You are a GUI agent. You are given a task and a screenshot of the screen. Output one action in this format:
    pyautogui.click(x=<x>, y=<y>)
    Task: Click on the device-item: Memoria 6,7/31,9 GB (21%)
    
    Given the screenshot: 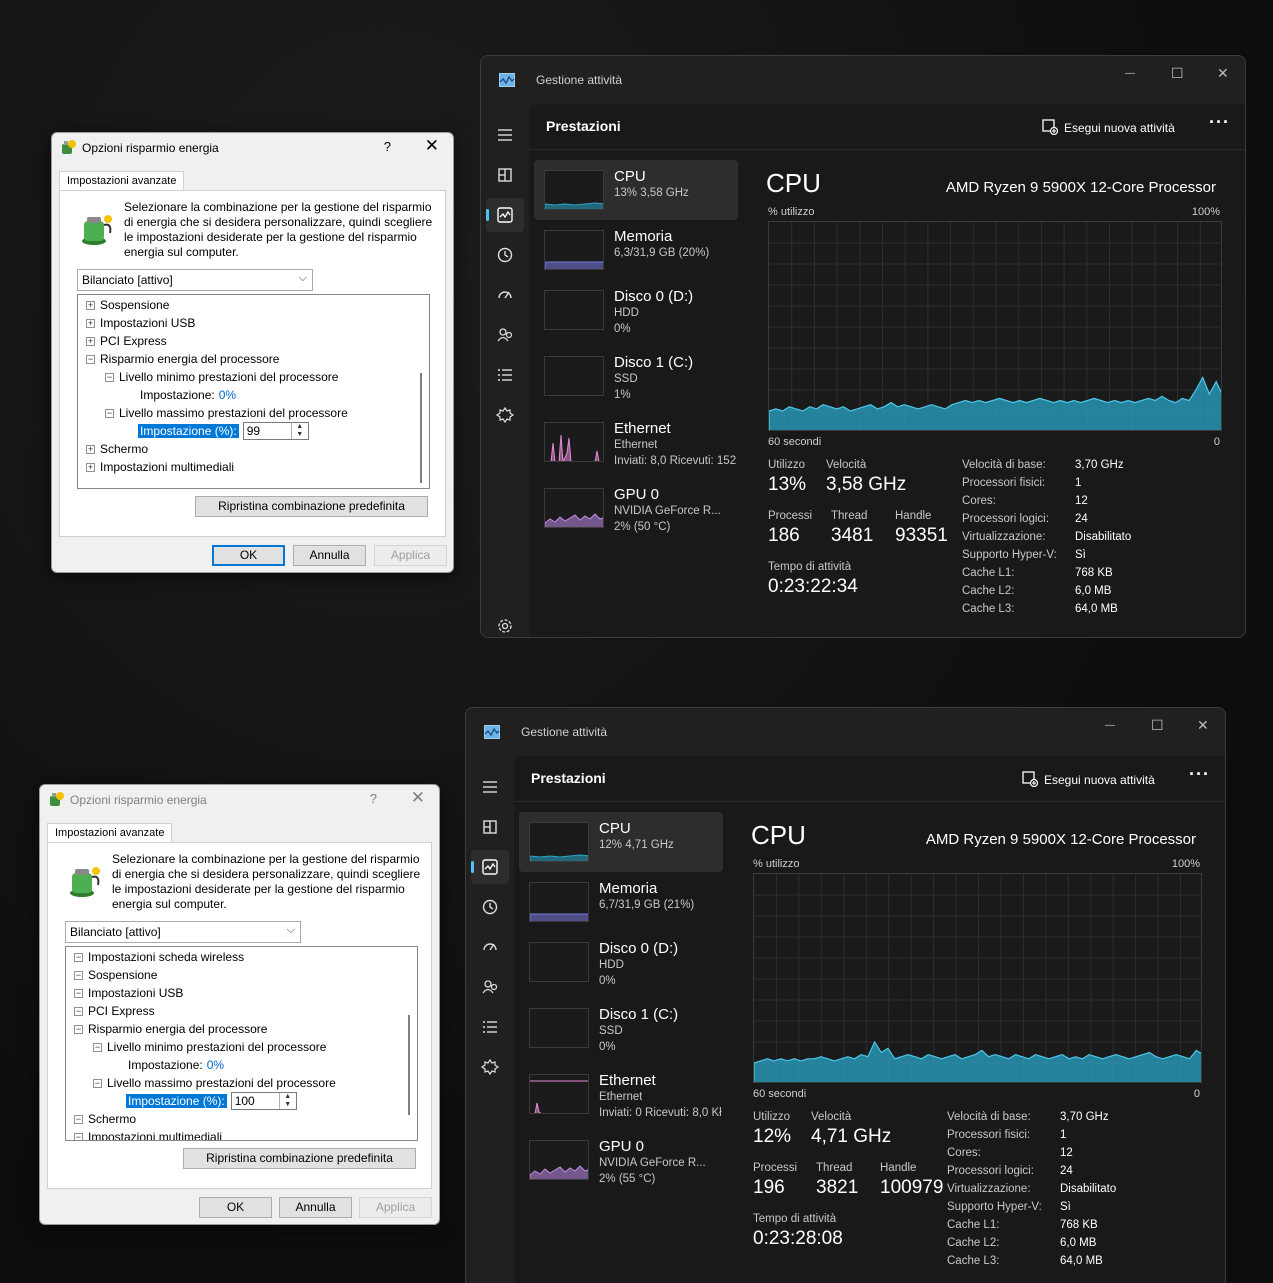 What is the action you would take?
    pyautogui.click(x=621, y=902)
    